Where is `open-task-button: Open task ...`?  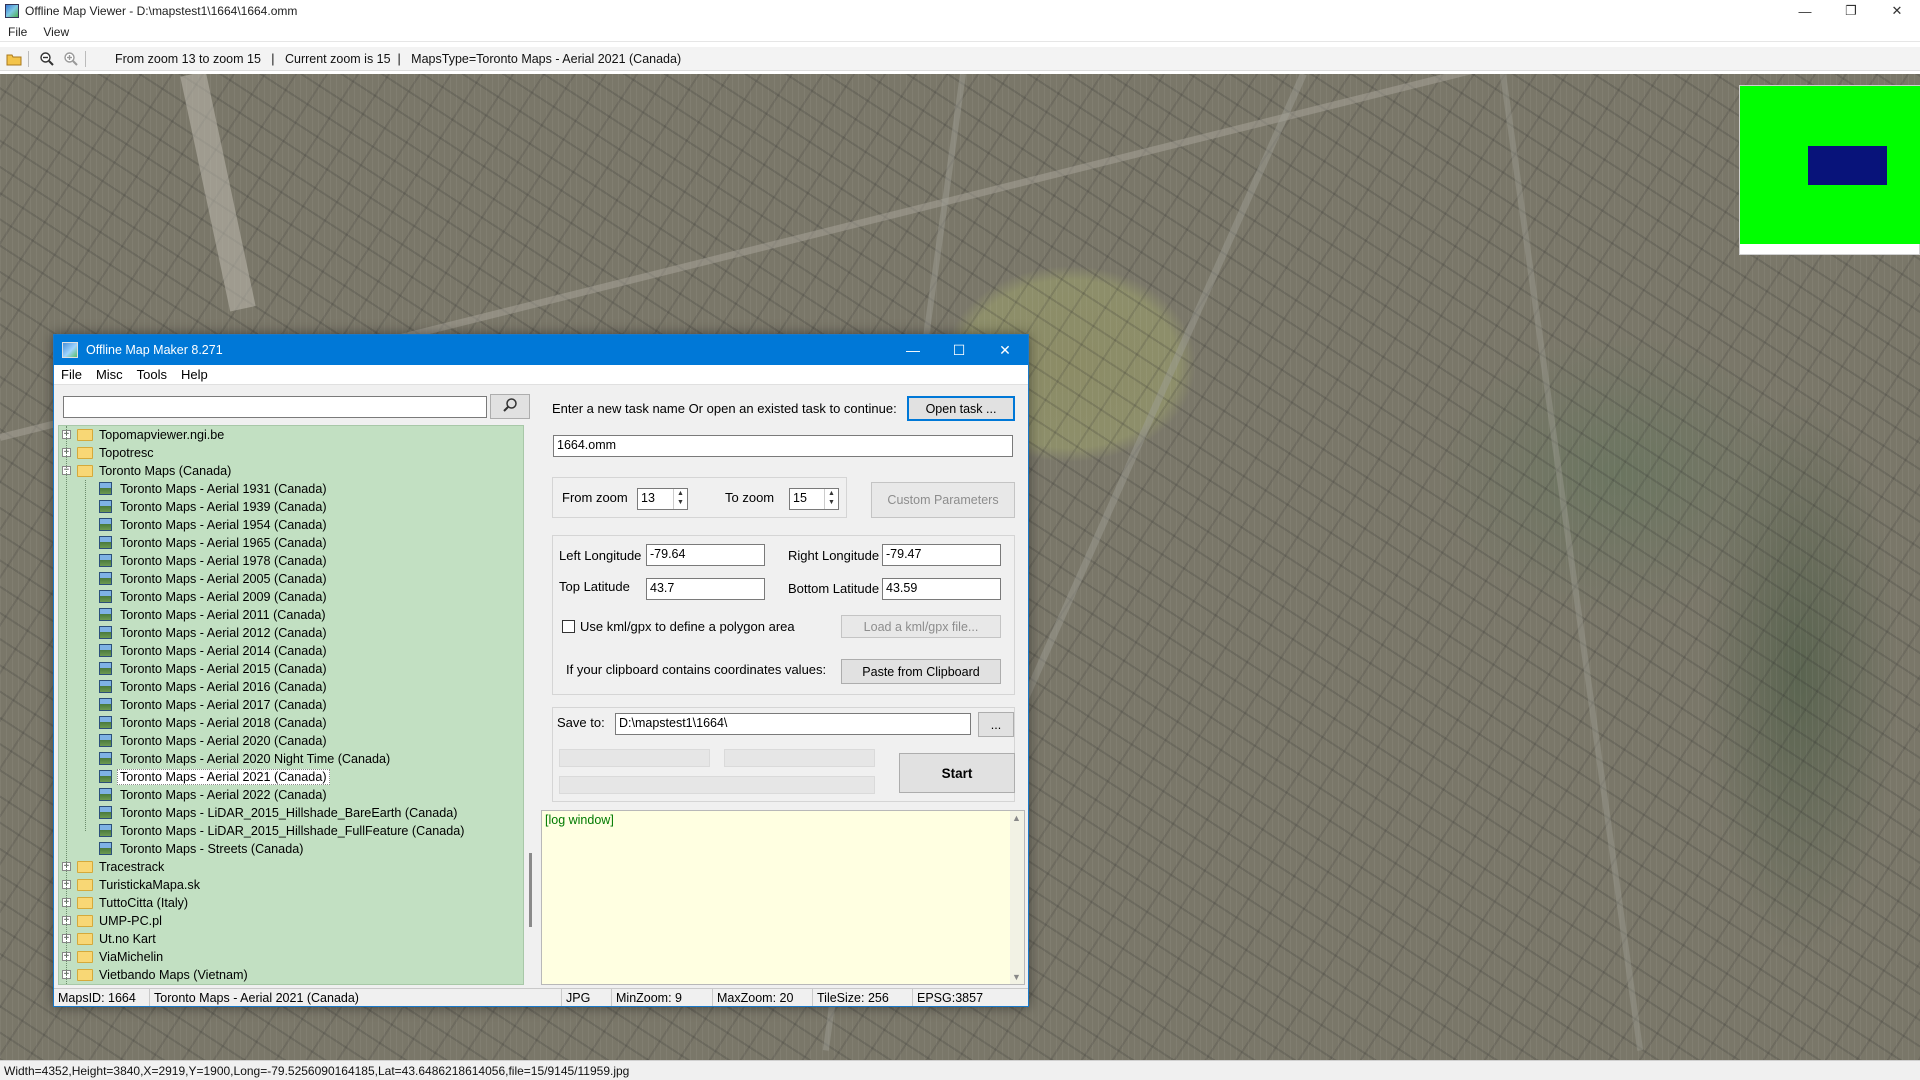
open-task-button: Open task ... is located at coordinates (961, 408).